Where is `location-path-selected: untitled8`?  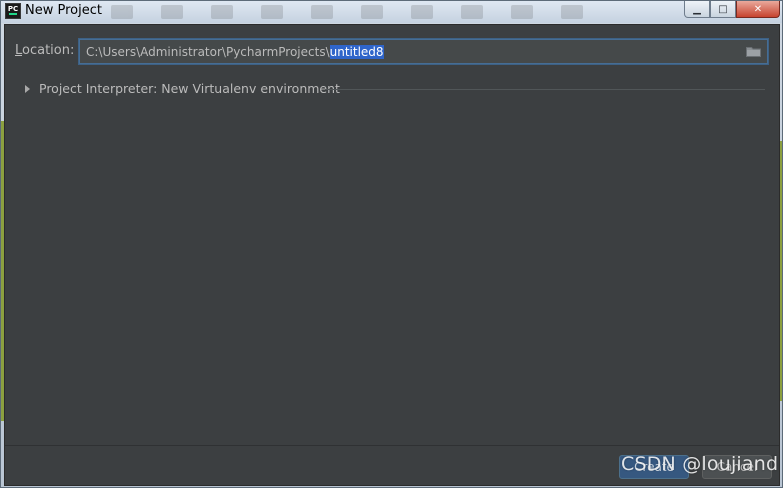
location-path-selected: untitled8 is located at coordinates (356, 51).